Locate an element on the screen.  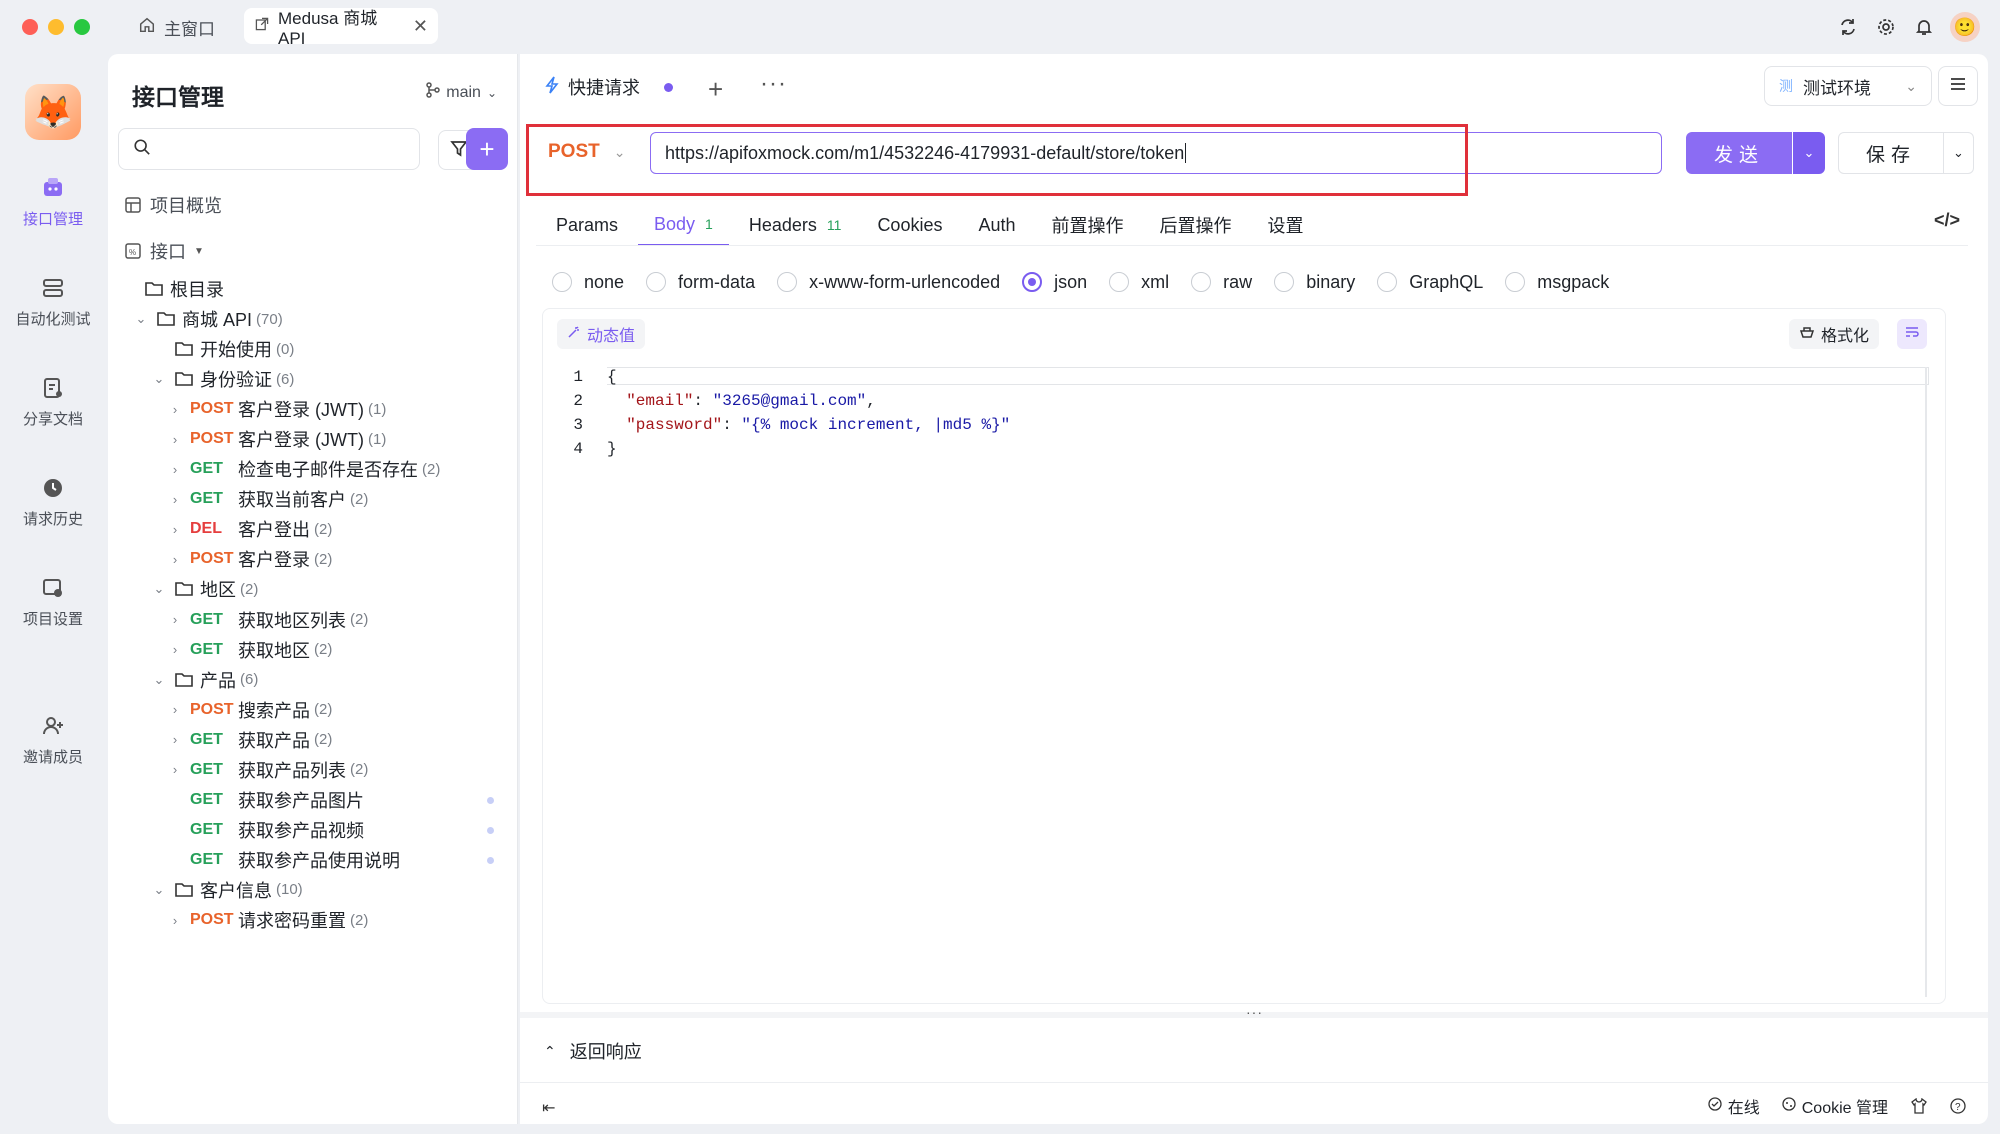
tree-api-item: › POST 客户登录 (2) is located at coordinates (250, 559).